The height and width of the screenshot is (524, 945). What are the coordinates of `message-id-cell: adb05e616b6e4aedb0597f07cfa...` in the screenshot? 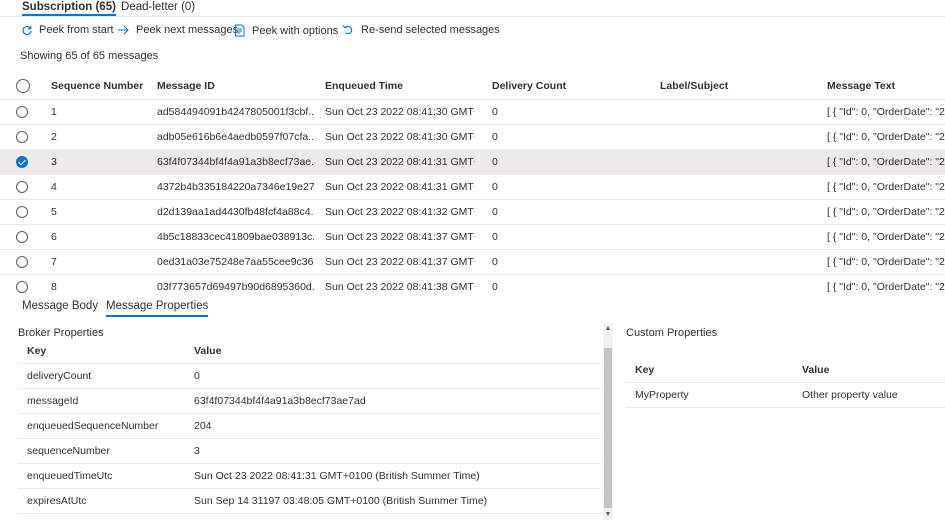 It's located at (235, 137).